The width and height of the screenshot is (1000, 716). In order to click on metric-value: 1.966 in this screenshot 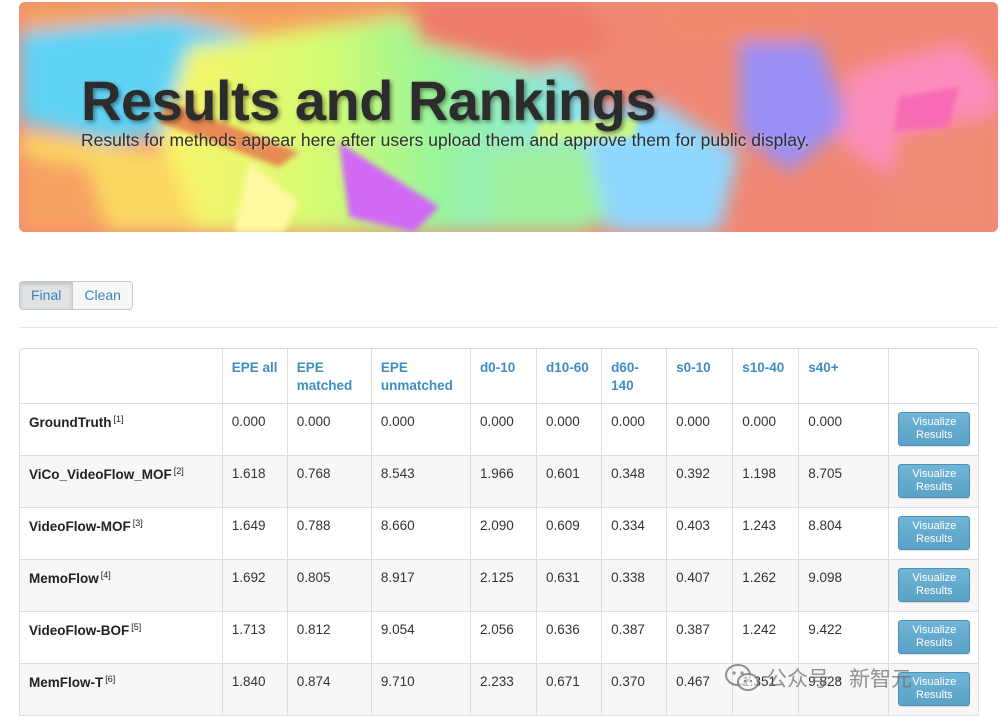, I will do `click(504, 481)`.